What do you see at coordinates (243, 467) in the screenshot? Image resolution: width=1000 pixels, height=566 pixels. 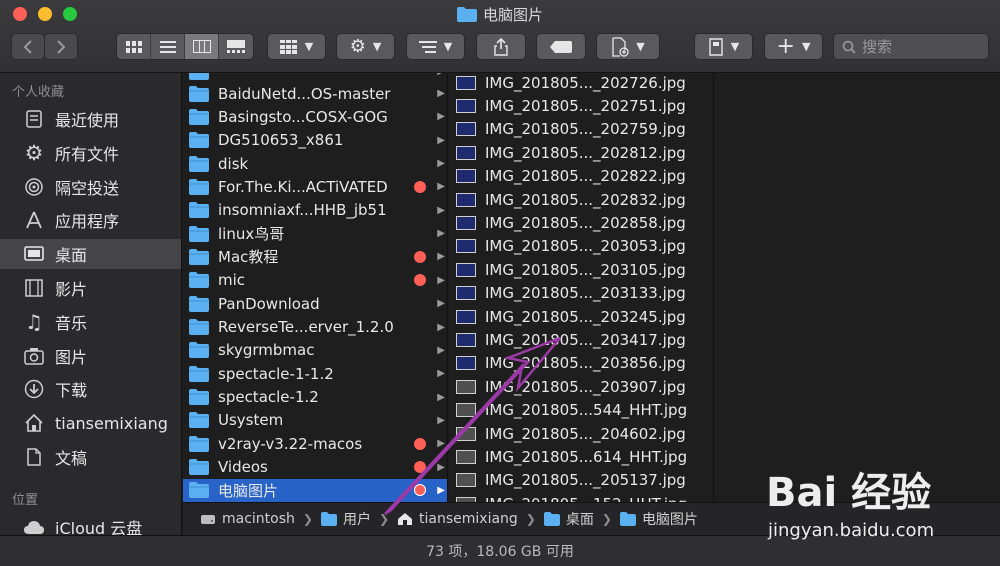 I see `folder-name: Videos` at bounding box center [243, 467].